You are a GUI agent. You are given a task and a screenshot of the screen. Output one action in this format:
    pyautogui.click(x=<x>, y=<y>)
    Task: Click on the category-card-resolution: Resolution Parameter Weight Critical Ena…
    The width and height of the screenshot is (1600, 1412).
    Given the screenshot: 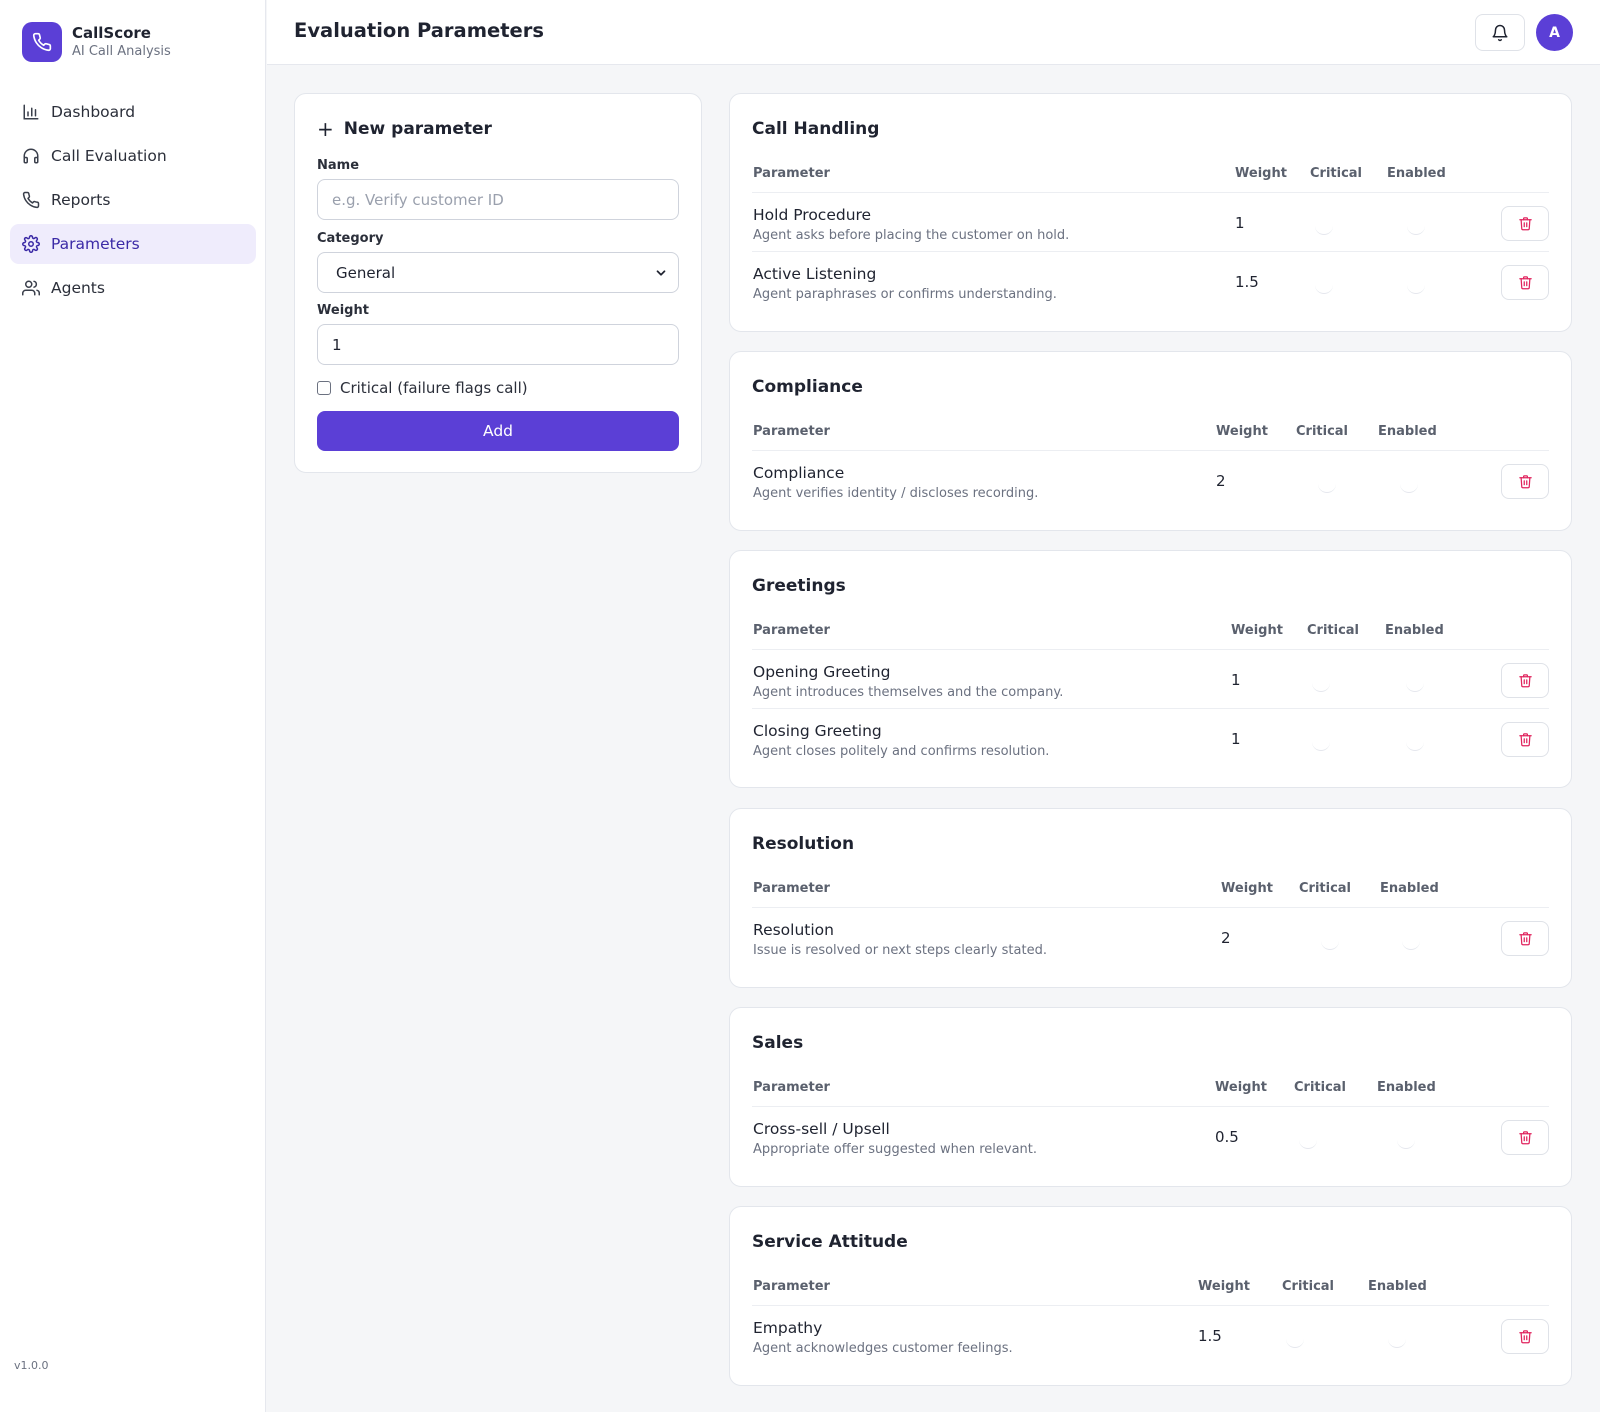 What is the action you would take?
    pyautogui.click(x=1150, y=898)
    